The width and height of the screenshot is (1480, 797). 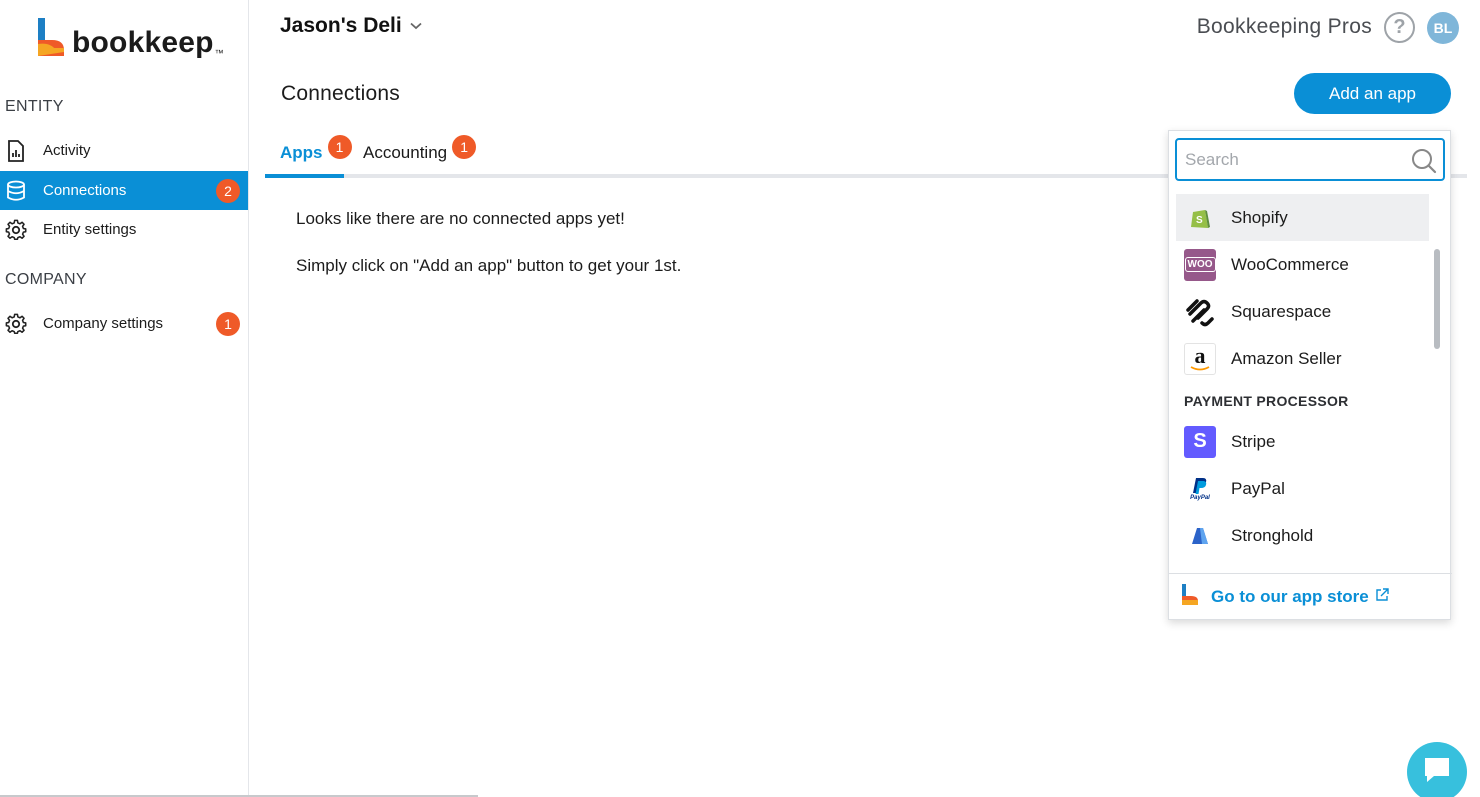 What do you see at coordinates (1281, 311) in the screenshot?
I see `app-name: Squarespace` at bounding box center [1281, 311].